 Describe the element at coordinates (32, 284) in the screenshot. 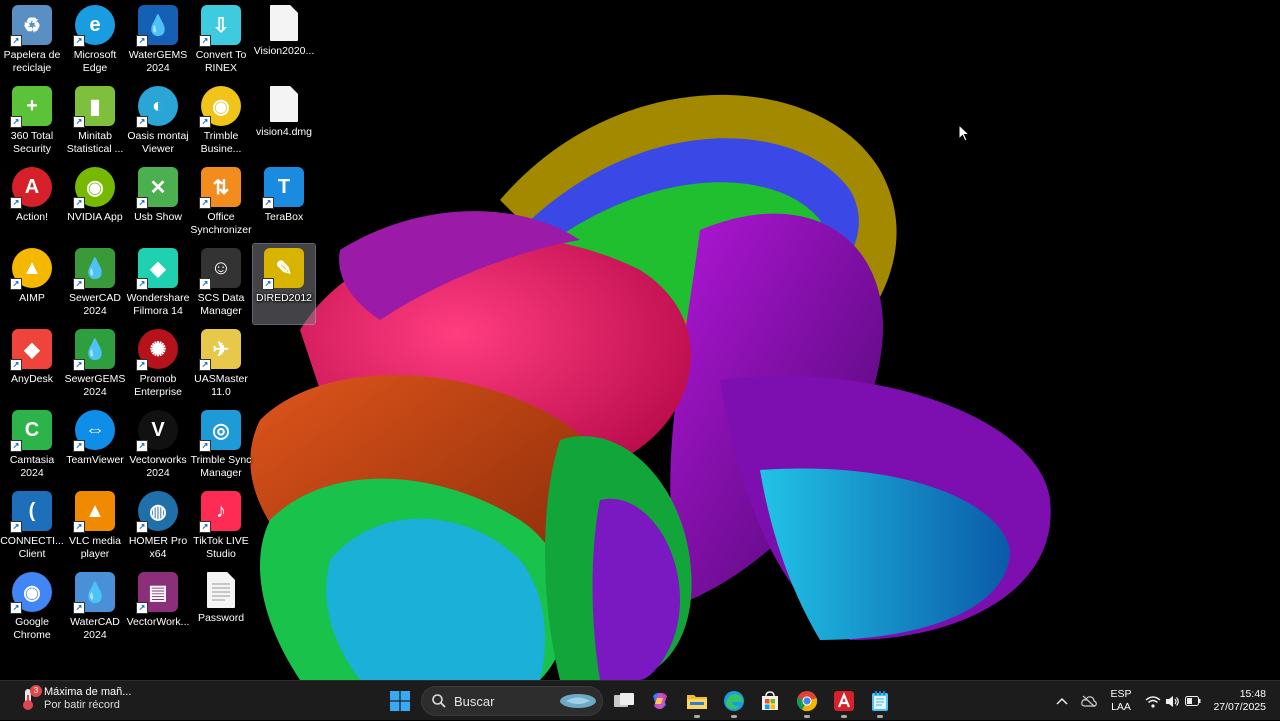

I see `desktop-icon-aimp: ▲ ↗ AIMP` at that location.